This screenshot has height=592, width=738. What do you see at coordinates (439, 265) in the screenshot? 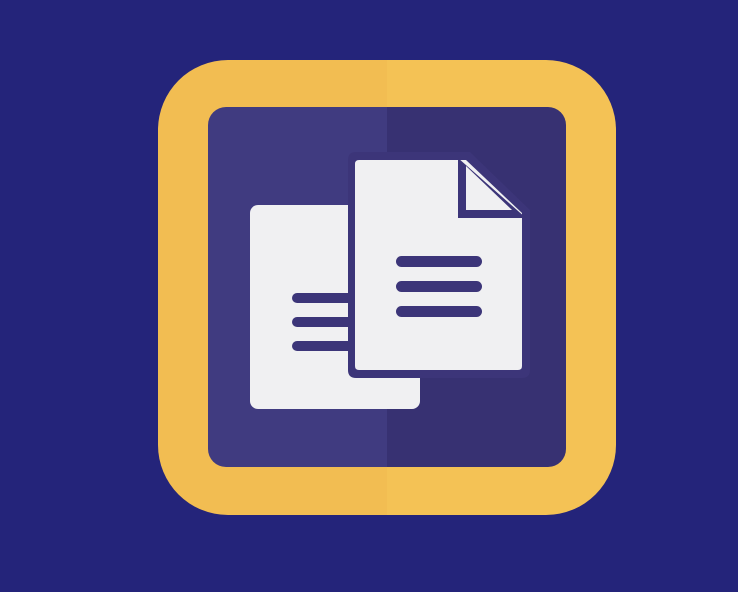
I see `front-document-icon` at bounding box center [439, 265].